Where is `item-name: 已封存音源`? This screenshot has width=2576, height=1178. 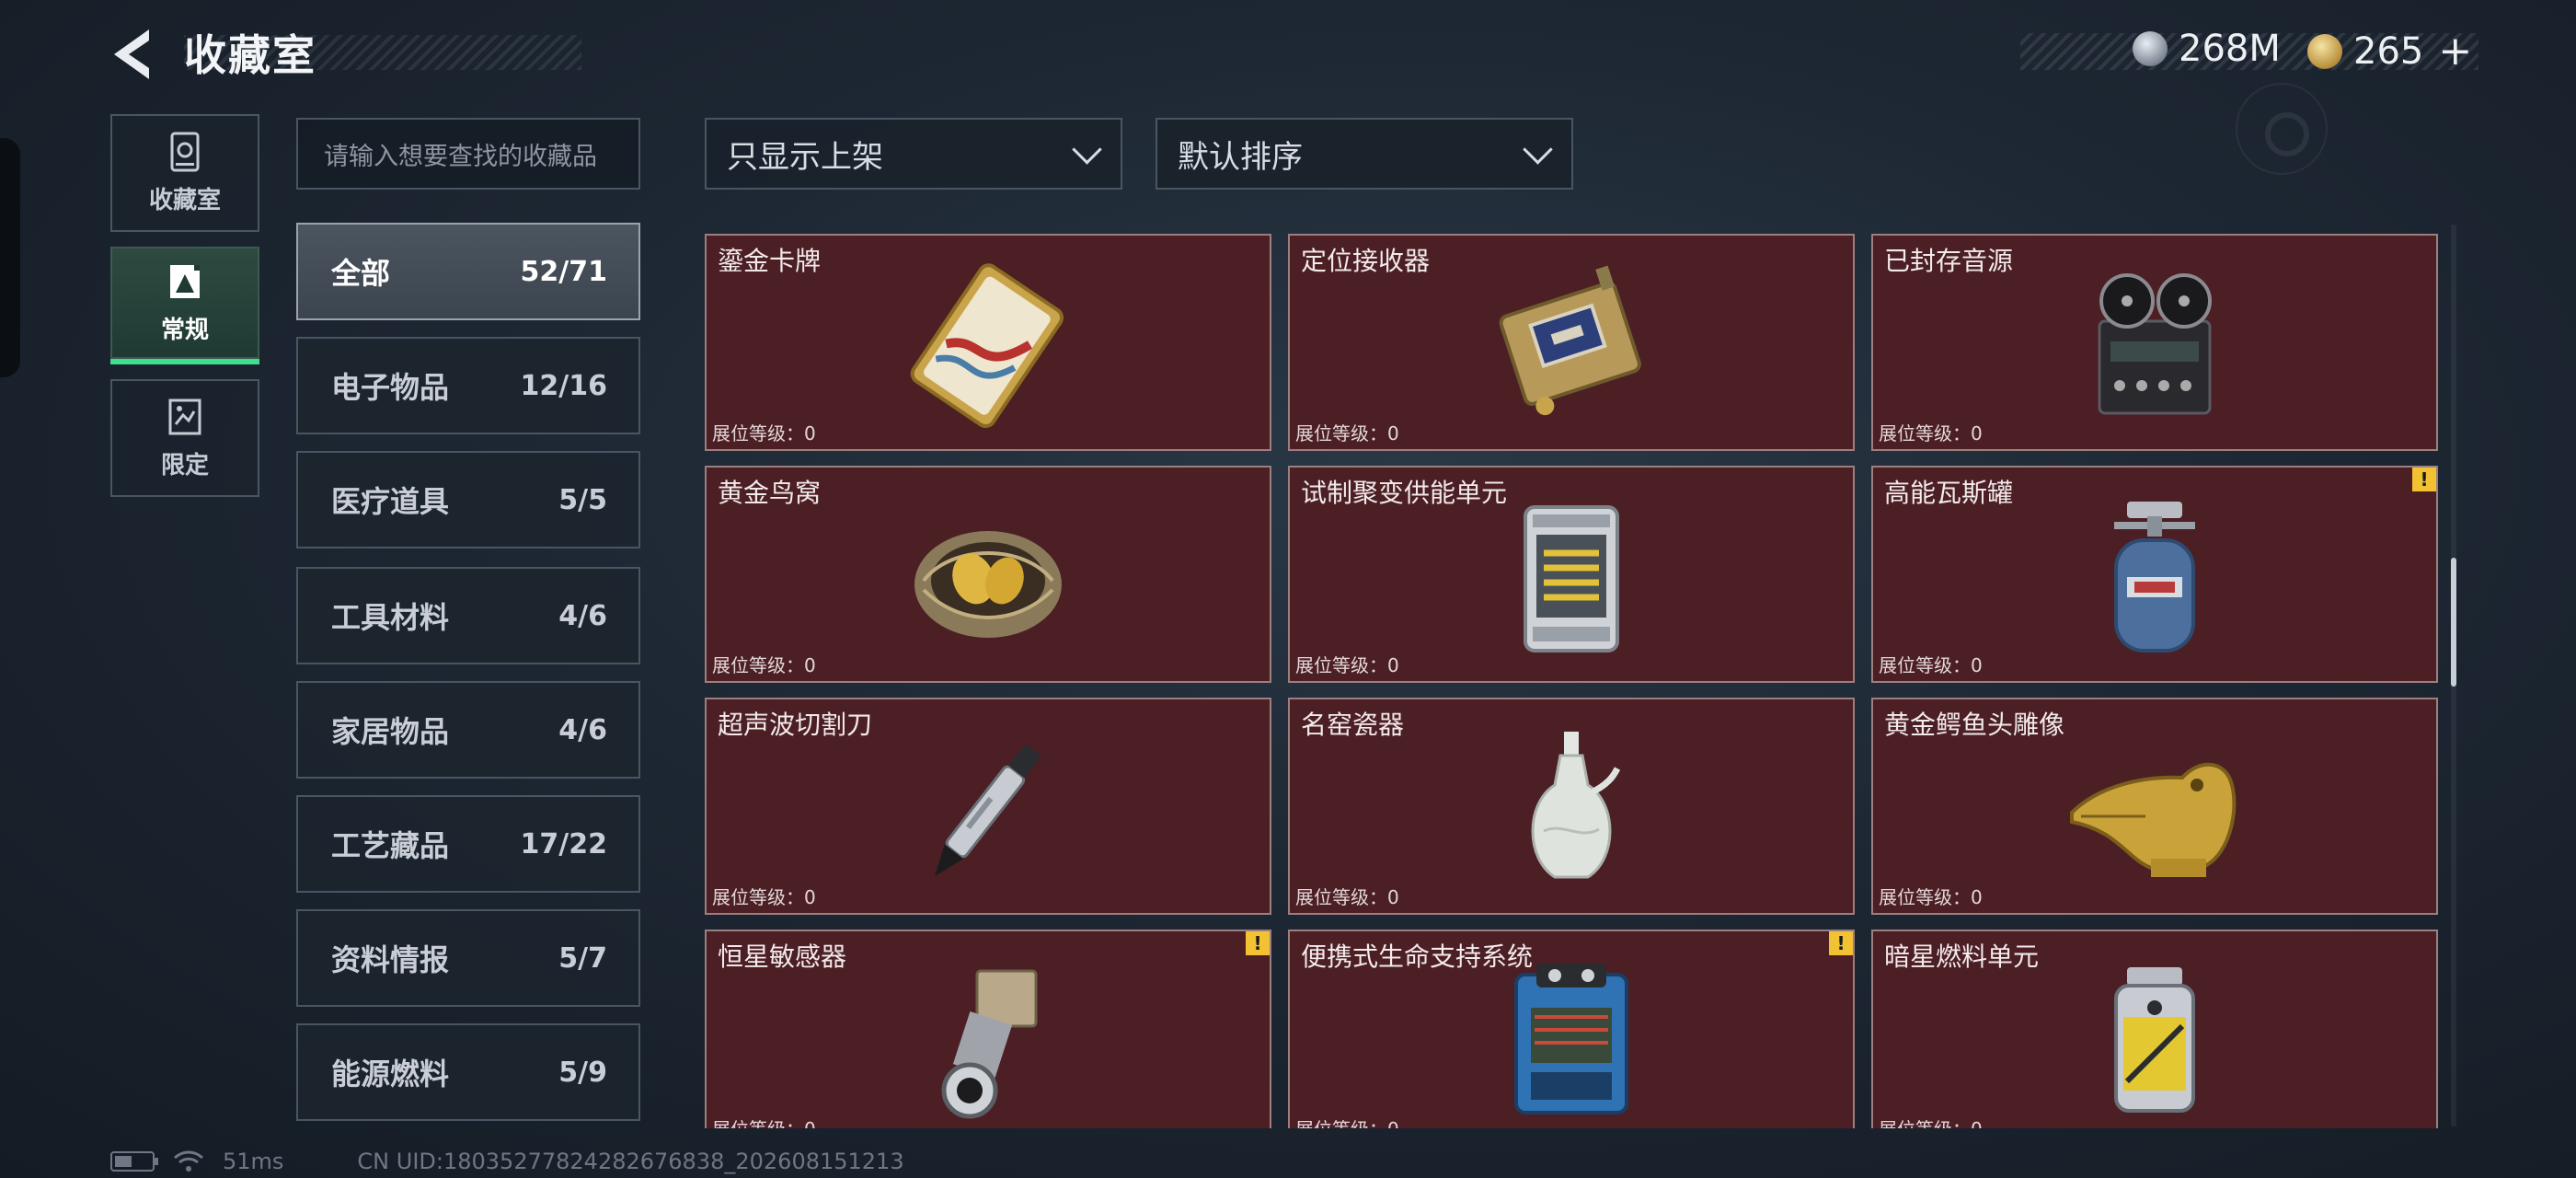 item-name: 已封存音源 is located at coordinates (1949, 261).